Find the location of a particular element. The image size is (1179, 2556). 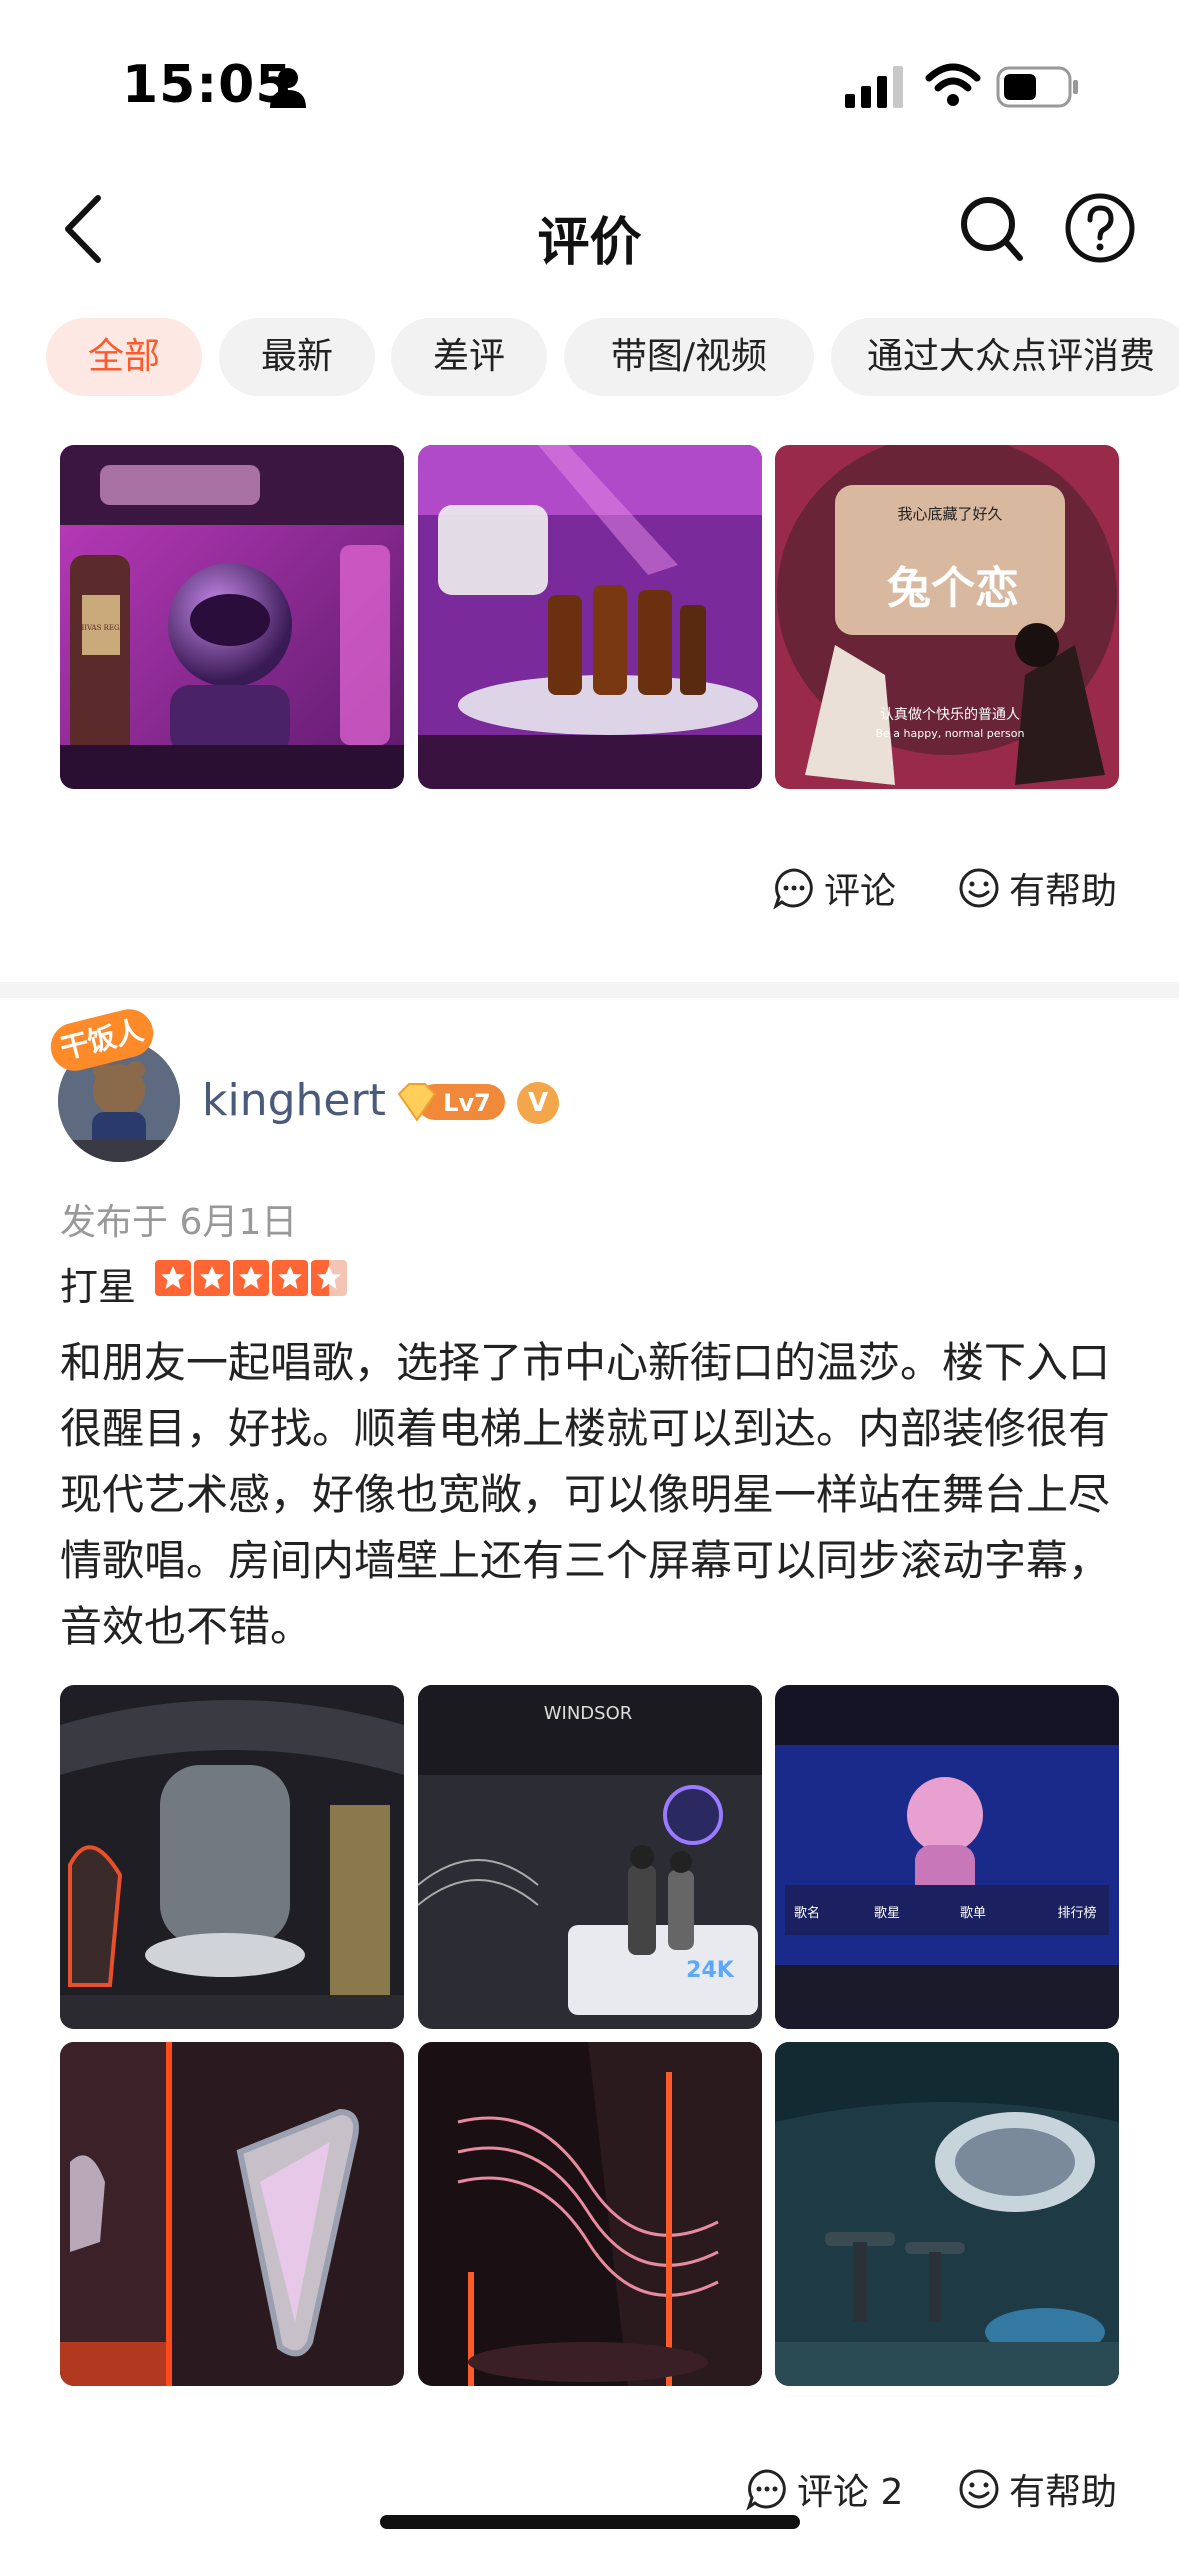

comment-label: 评论 is located at coordinates (860, 891).